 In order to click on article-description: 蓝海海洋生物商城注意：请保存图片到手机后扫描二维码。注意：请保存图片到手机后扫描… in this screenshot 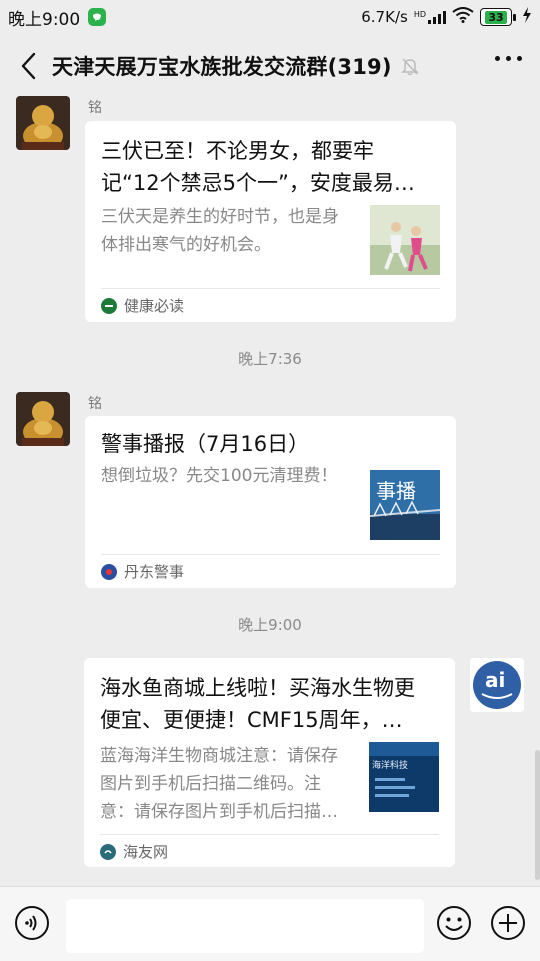, I will do `click(219, 784)`.